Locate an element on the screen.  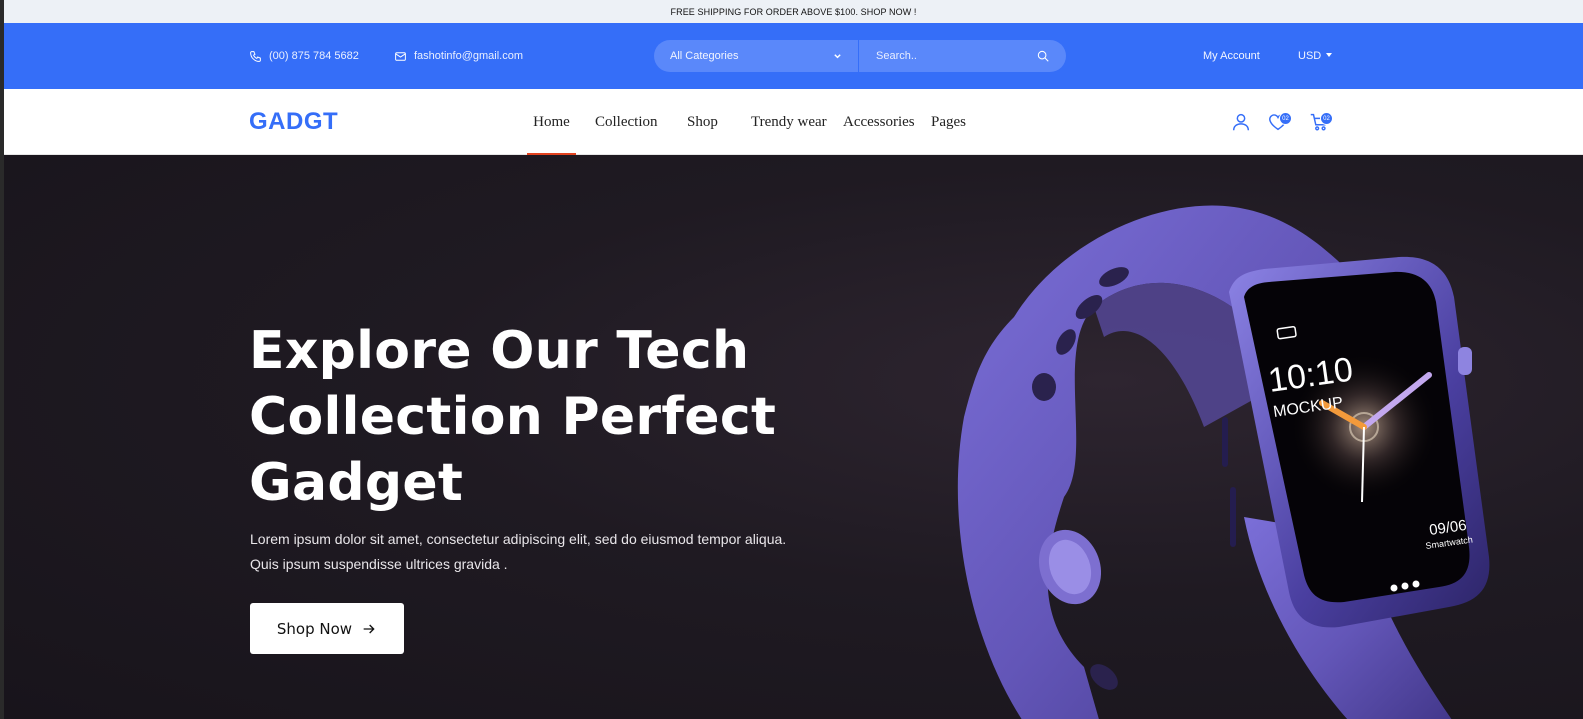
email-contact: fashotinfo@gmail.com is located at coordinates (458, 56).